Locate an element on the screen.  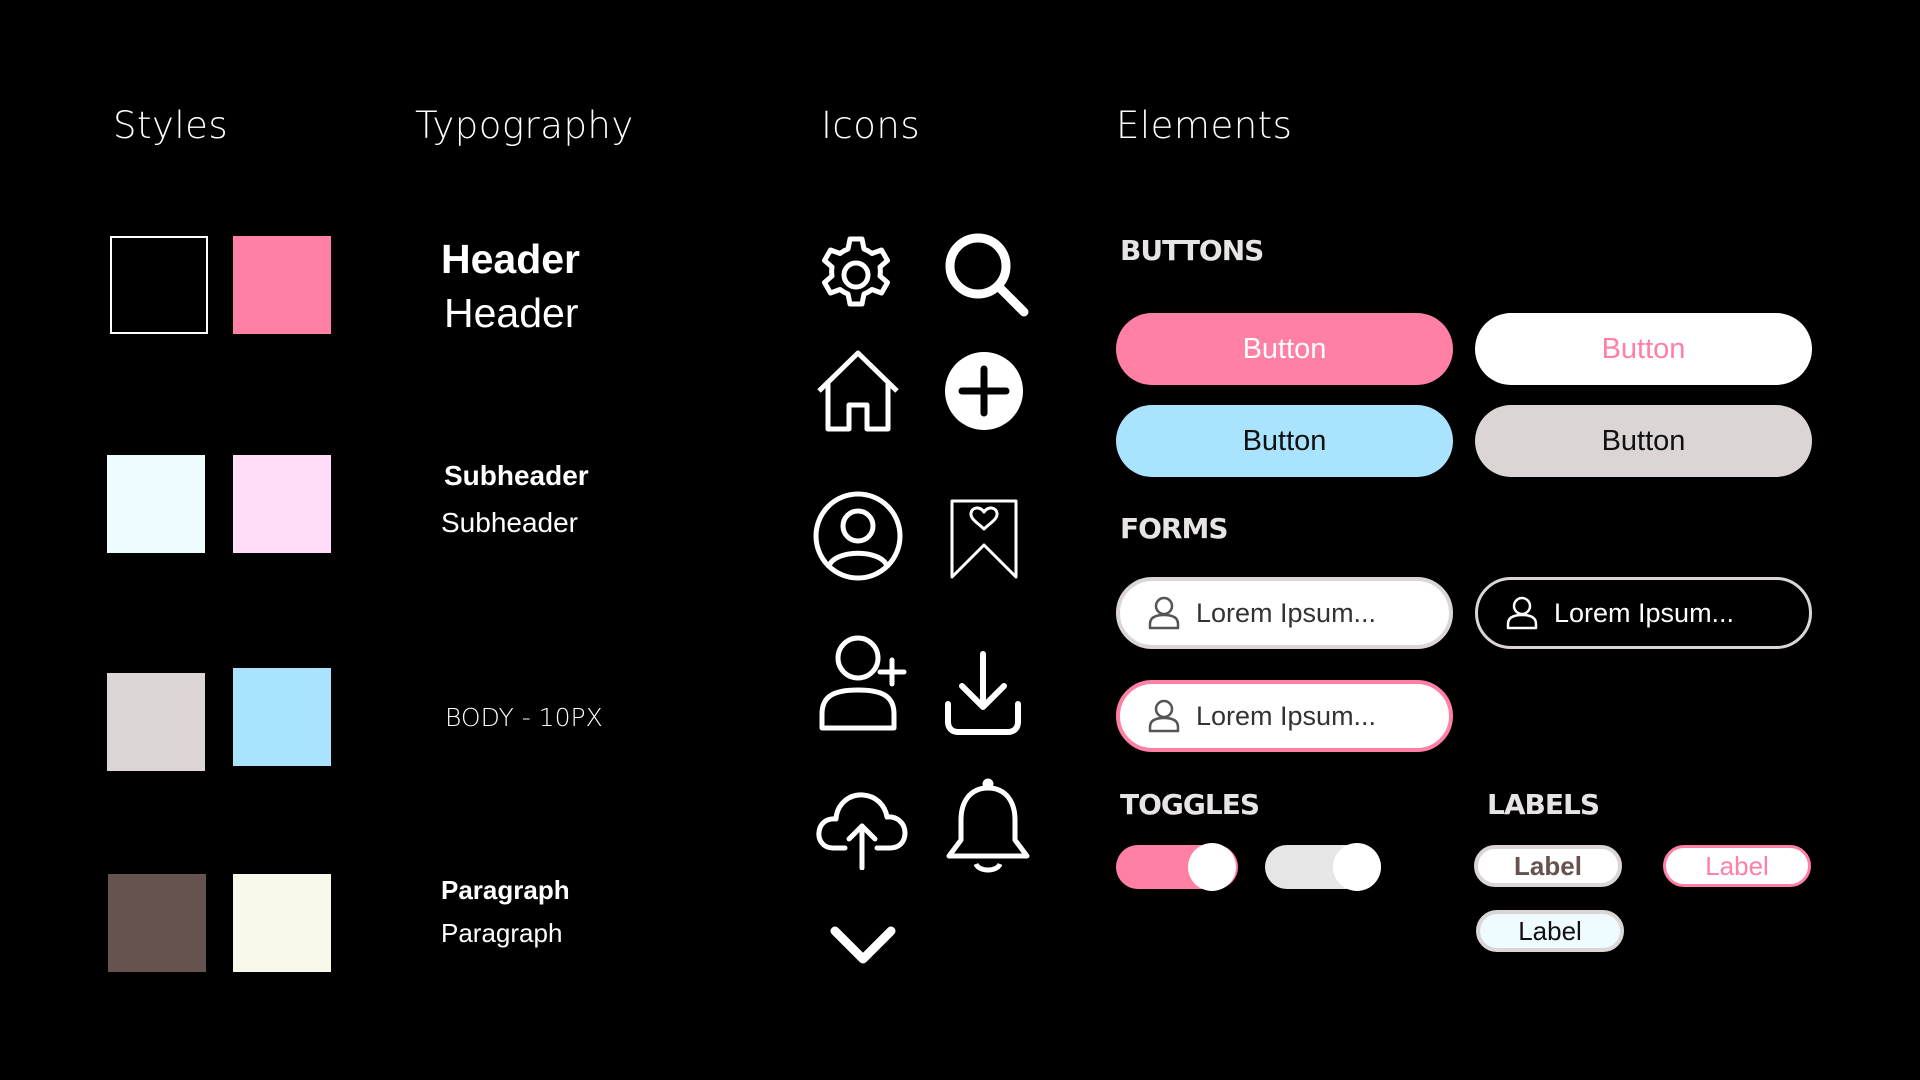
plus-circle-icon is located at coordinates (984, 391).